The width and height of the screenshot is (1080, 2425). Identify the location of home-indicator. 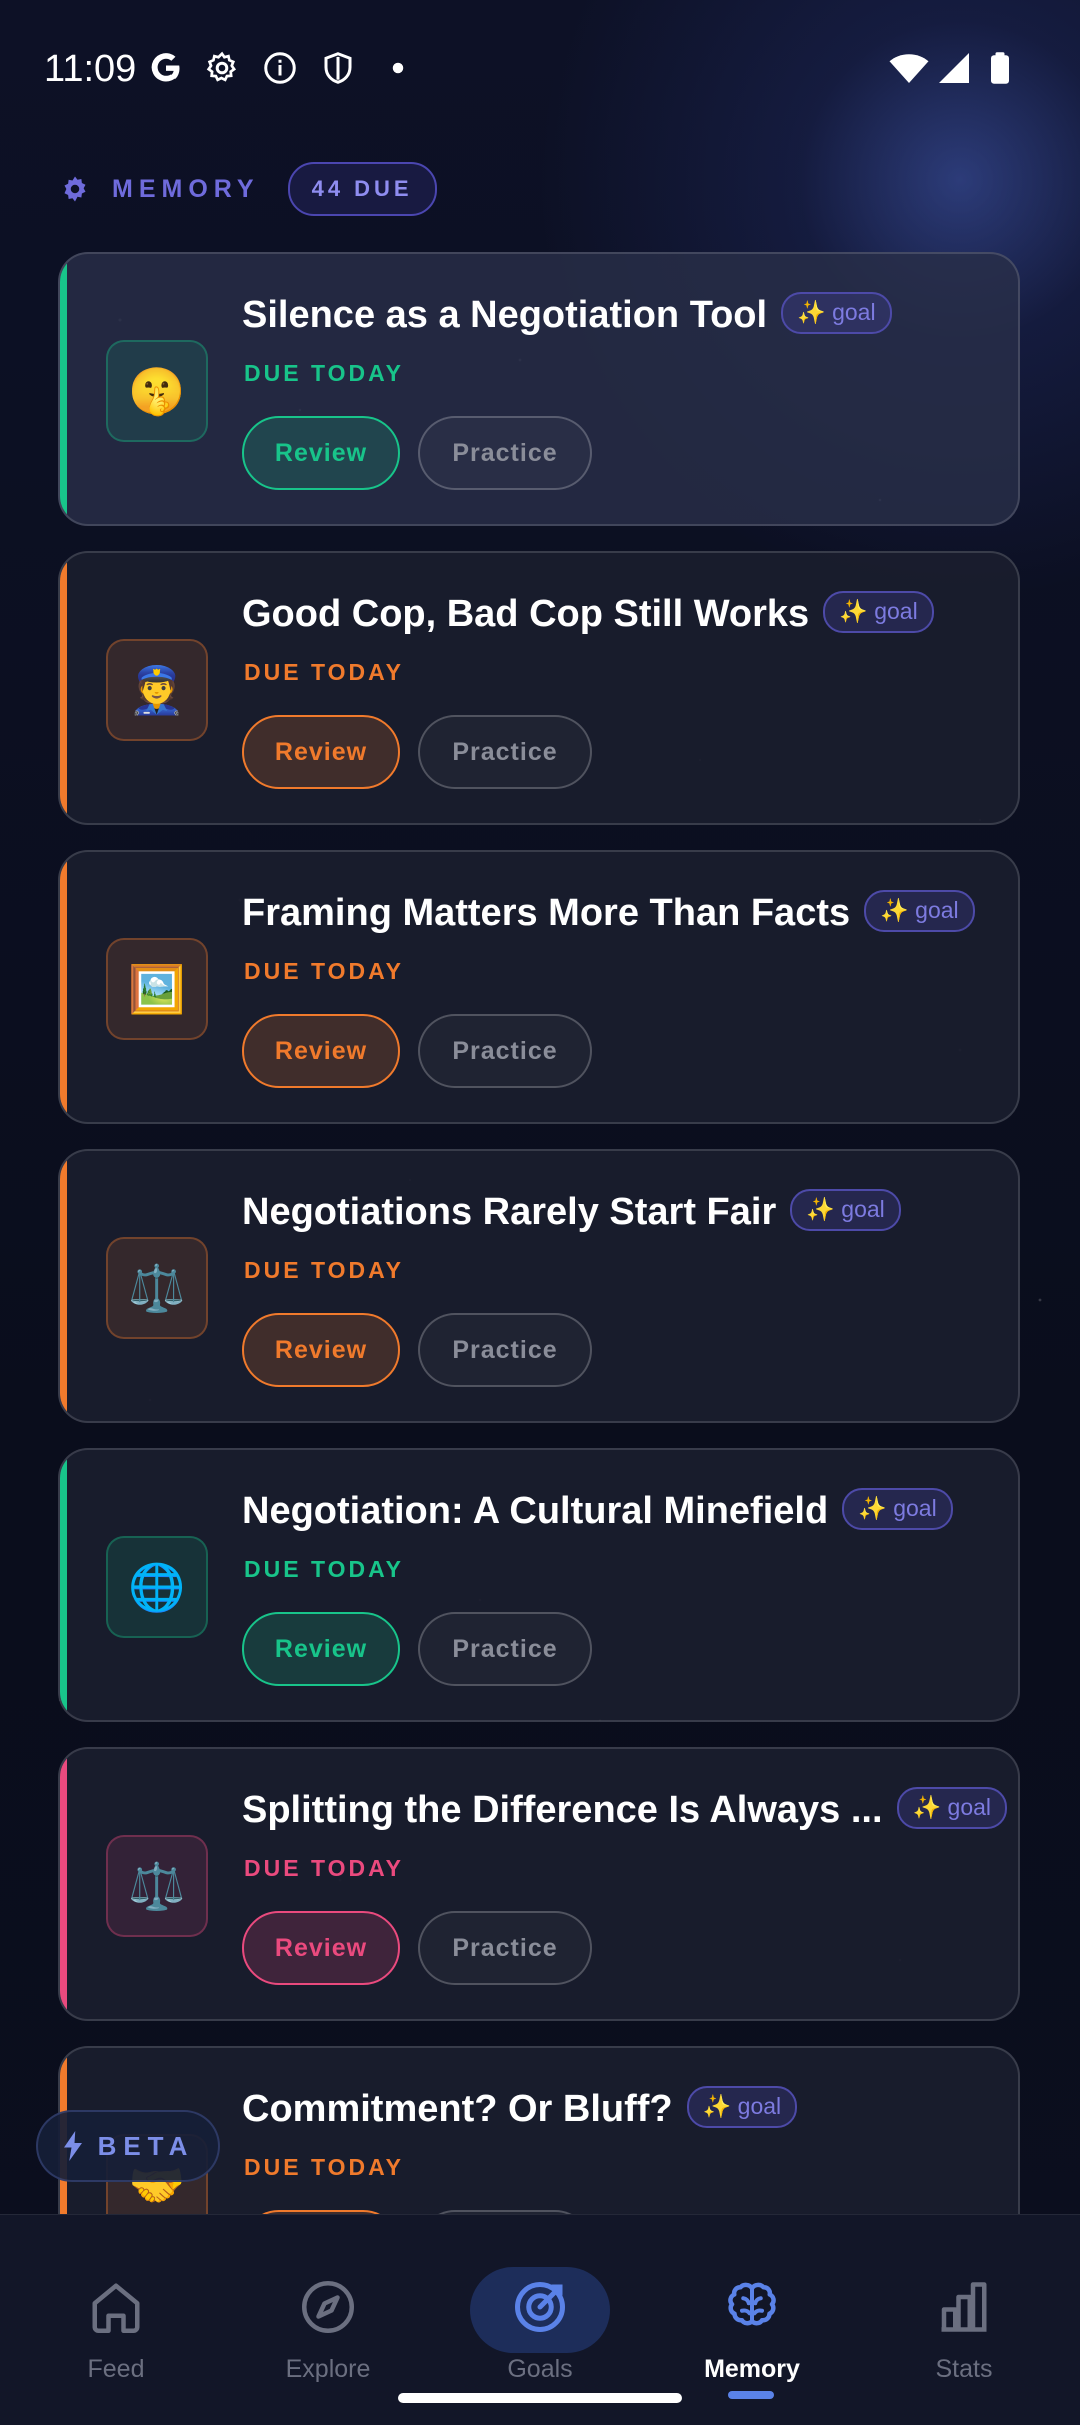
(540, 2398).